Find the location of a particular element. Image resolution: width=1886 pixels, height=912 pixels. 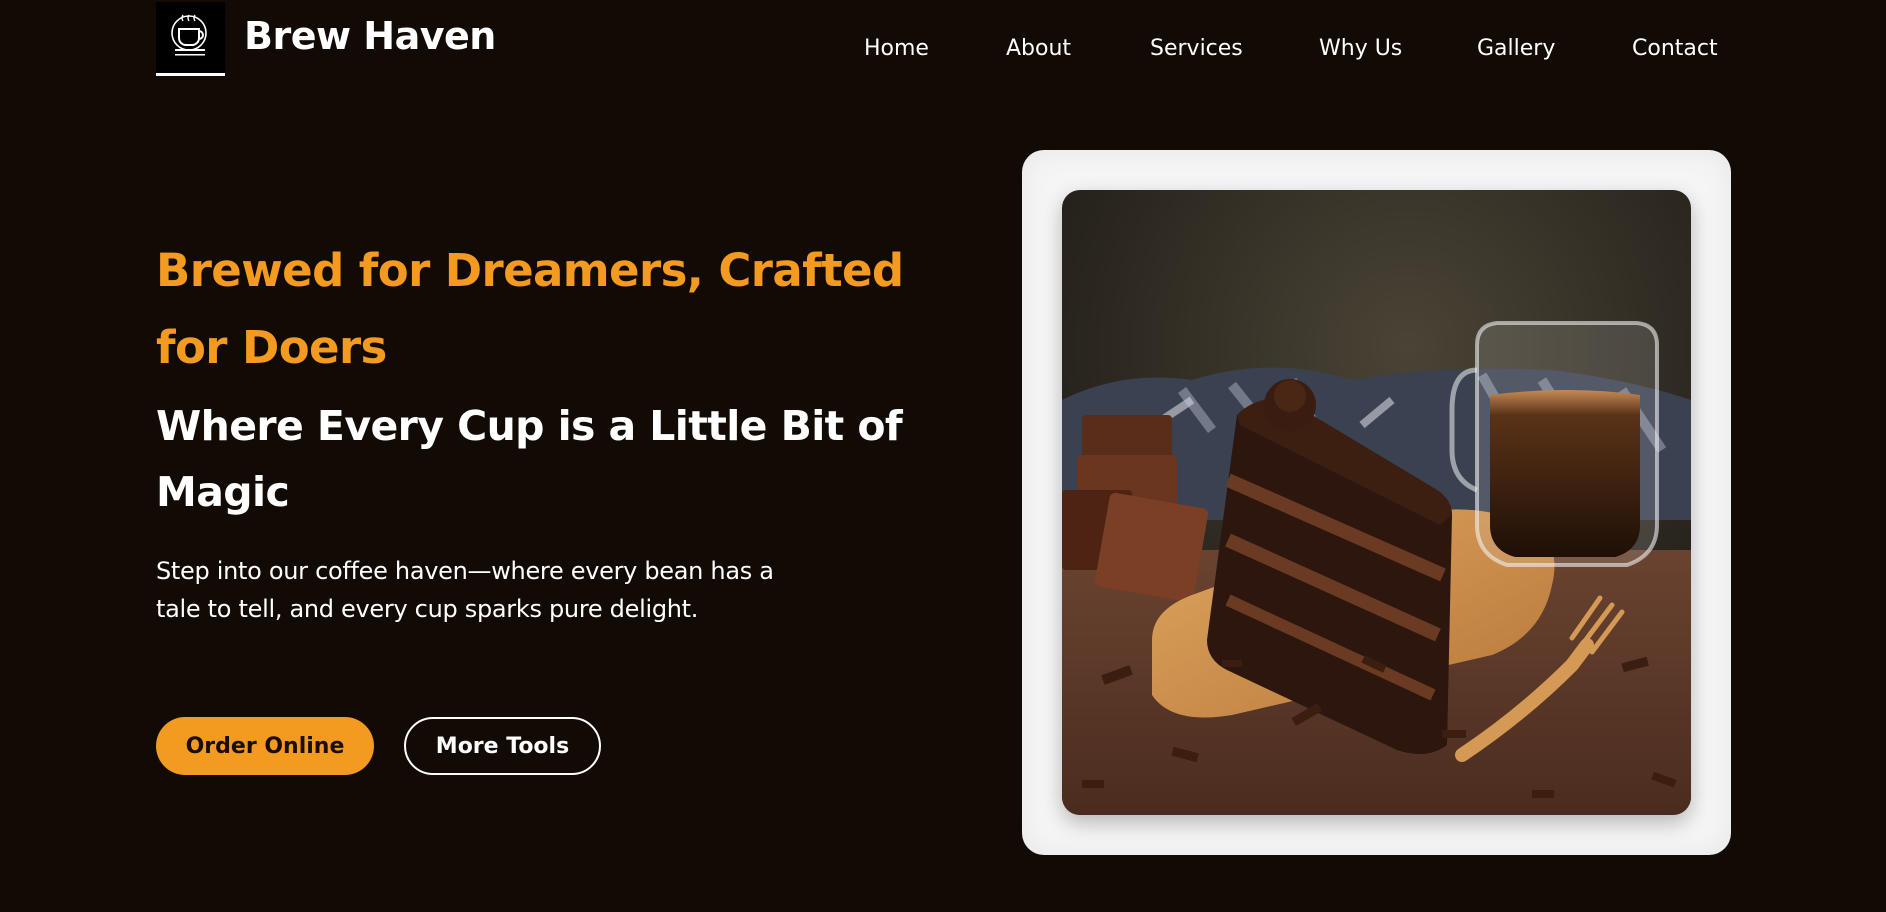

nav-home: Home is located at coordinates (896, 48).